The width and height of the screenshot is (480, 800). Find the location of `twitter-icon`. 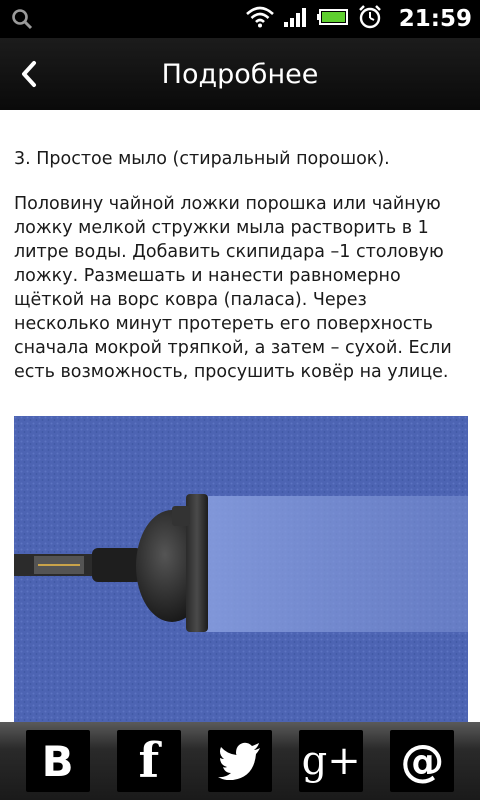

twitter-icon is located at coordinates (238, 761).